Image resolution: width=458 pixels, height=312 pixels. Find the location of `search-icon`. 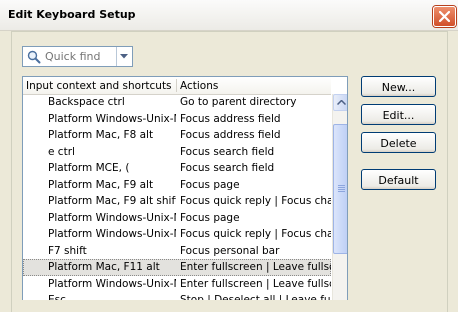

search-icon is located at coordinates (34, 57).